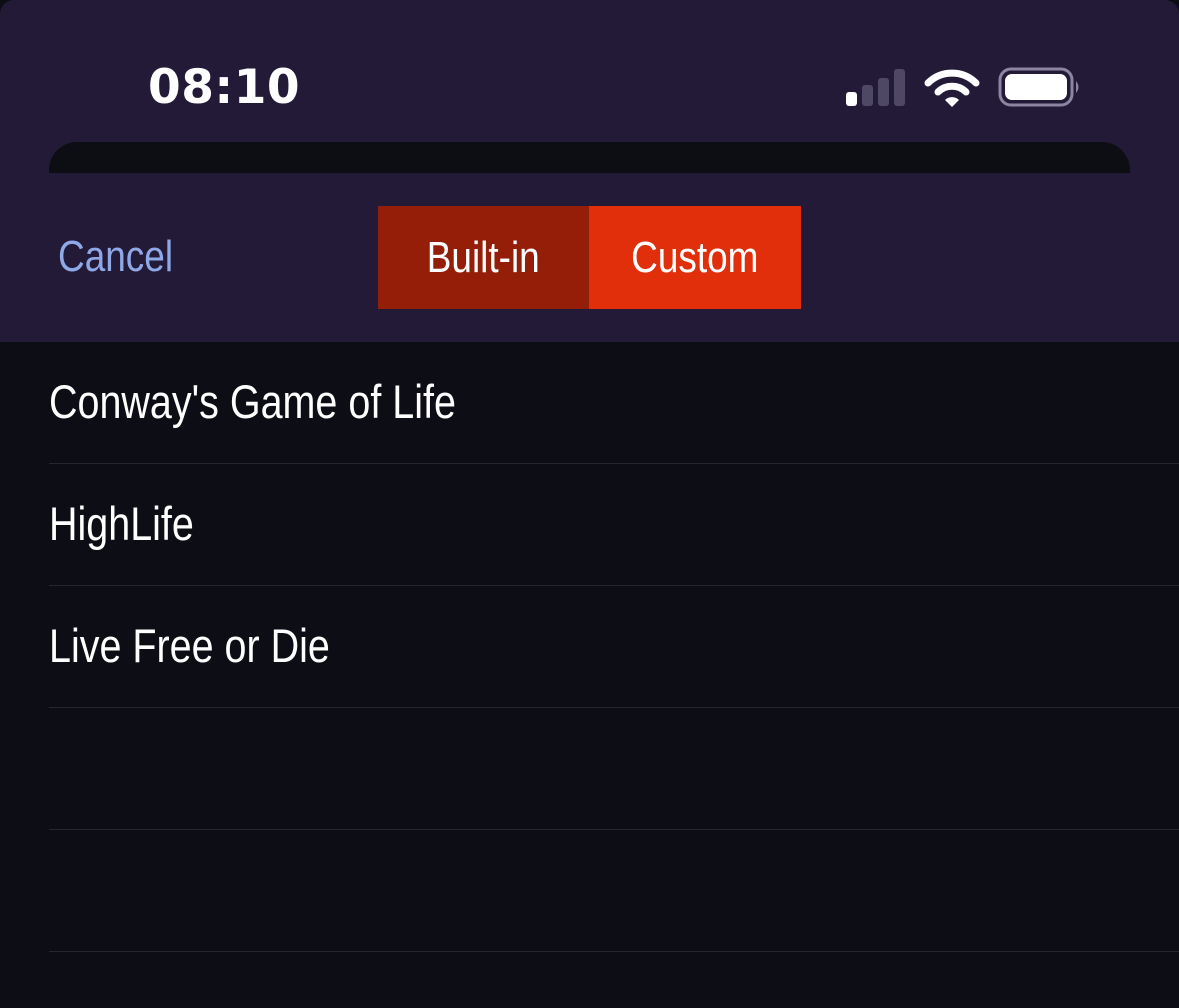 The width and height of the screenshot is (1179, 1008). Describe the element at coordinates (589, 157) in the screenshot. I see `sheet-top-edge` at that location.